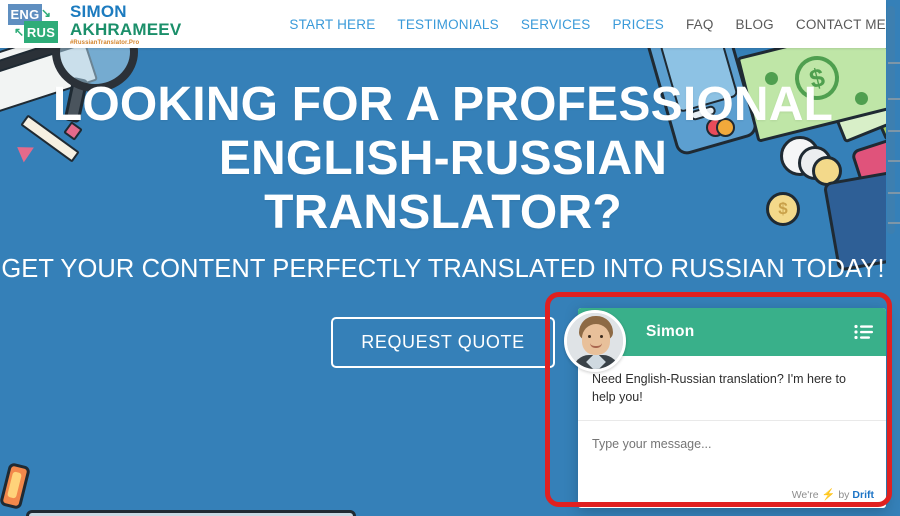 This screenshot has height=516, width=900. I want to click on logo-arrow-left-icon: ↖, so click(19, 32).